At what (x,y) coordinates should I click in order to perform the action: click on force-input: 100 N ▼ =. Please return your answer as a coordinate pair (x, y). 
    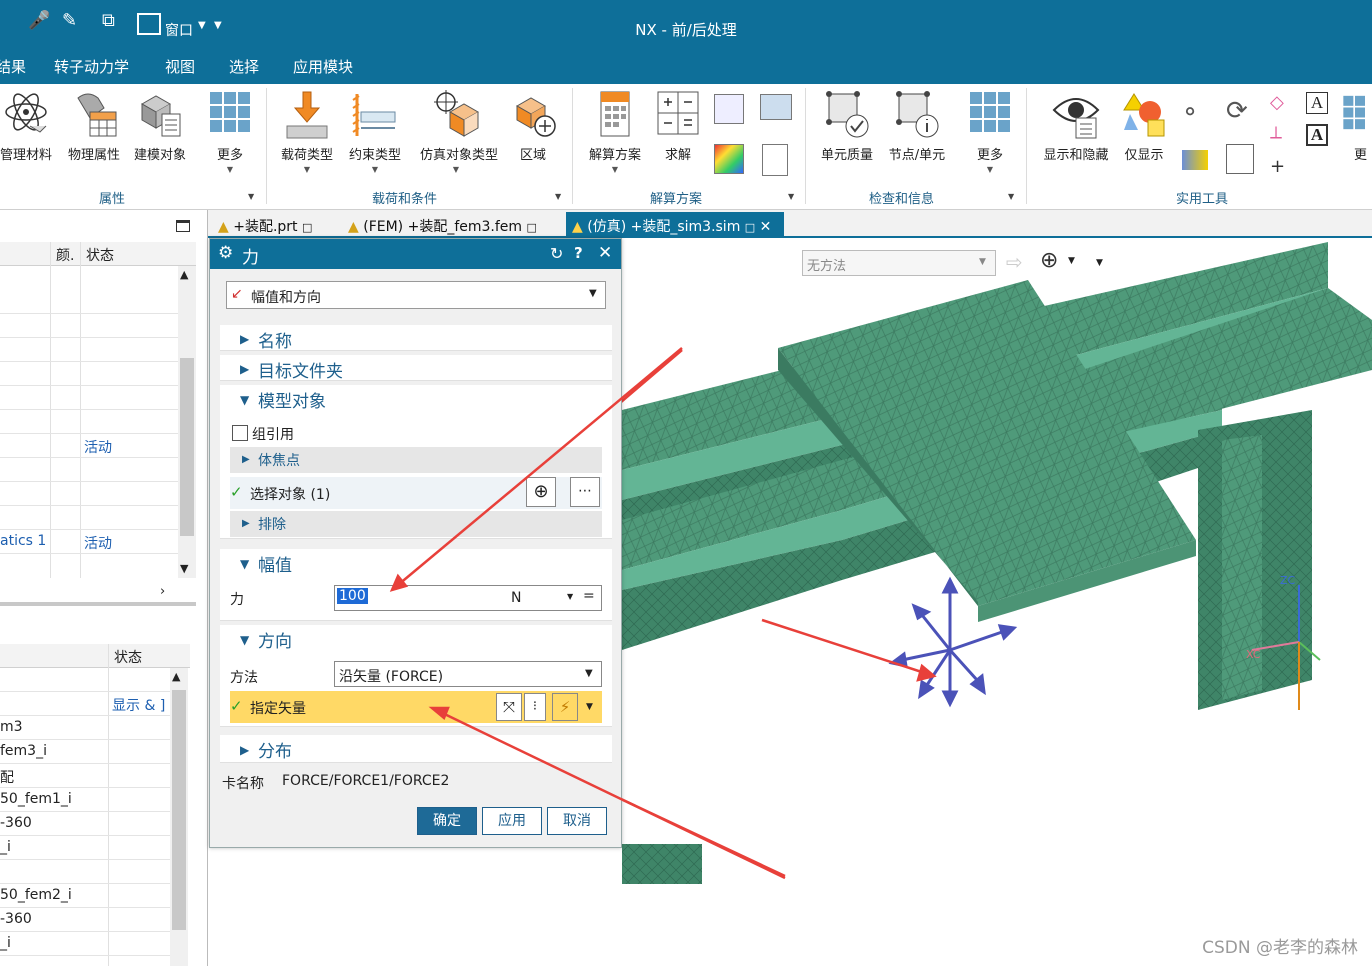
    Looking at the image, I should click on (468, 598).